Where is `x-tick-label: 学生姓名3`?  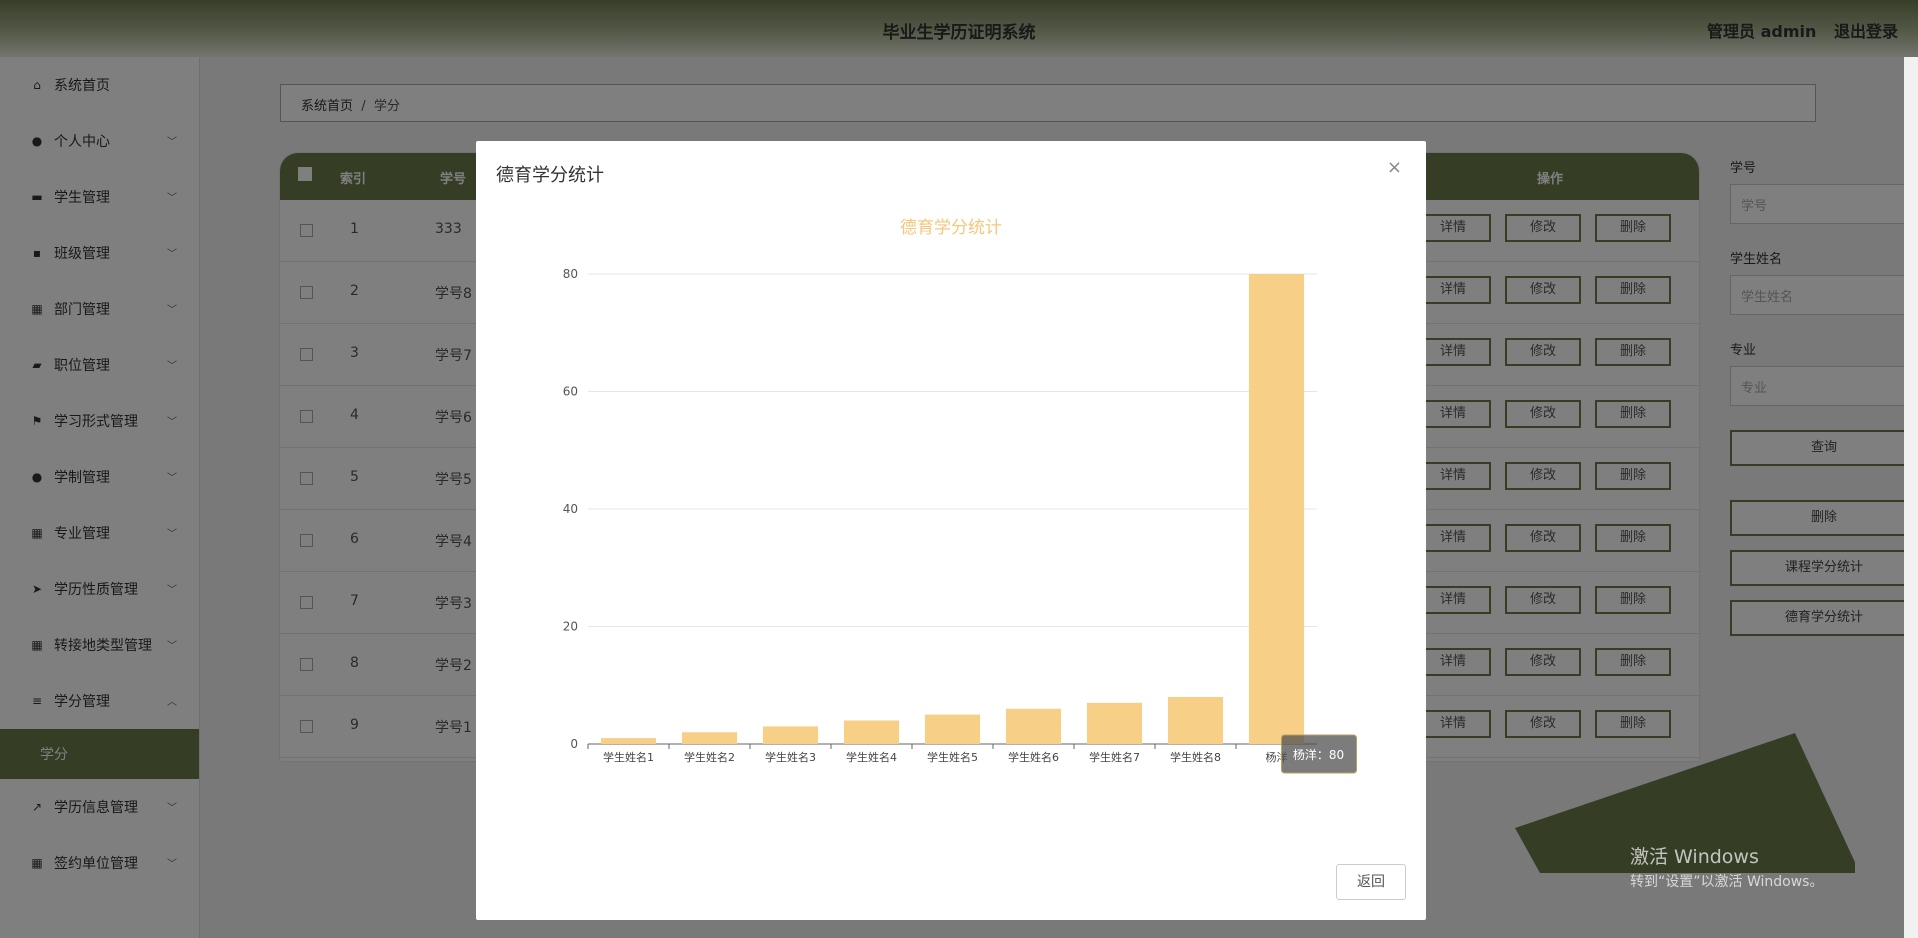
x-tick-label: 学生姓名3 is located at coordinates (790, 757).